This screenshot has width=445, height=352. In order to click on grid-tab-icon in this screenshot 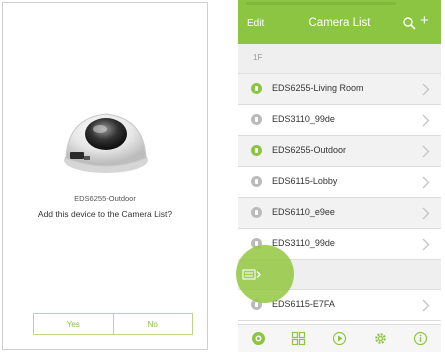, I will do `click(299, 338)`.